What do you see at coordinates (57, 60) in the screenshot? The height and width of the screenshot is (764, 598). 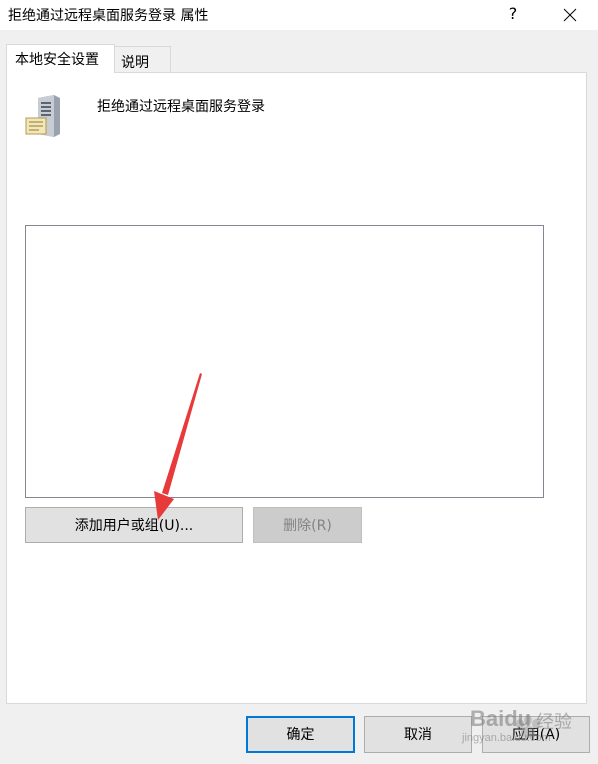 I see `tab-label: 本地安全设置` at bounding box center [57, 60].